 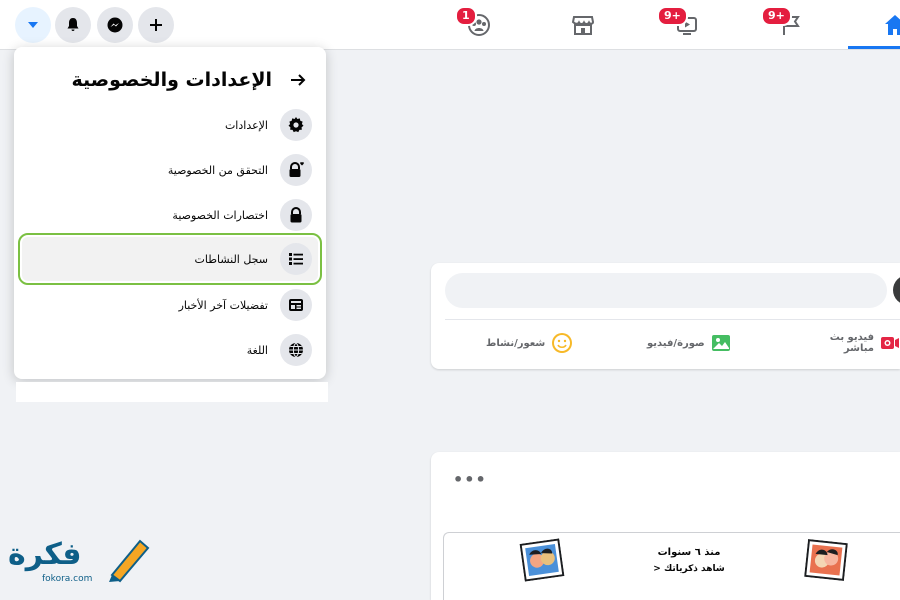 What do you see at coordinates (231, 259) in the screenshot?
I see `menu-item-label: سجل النشاطات` at bounding box center [231, 259].